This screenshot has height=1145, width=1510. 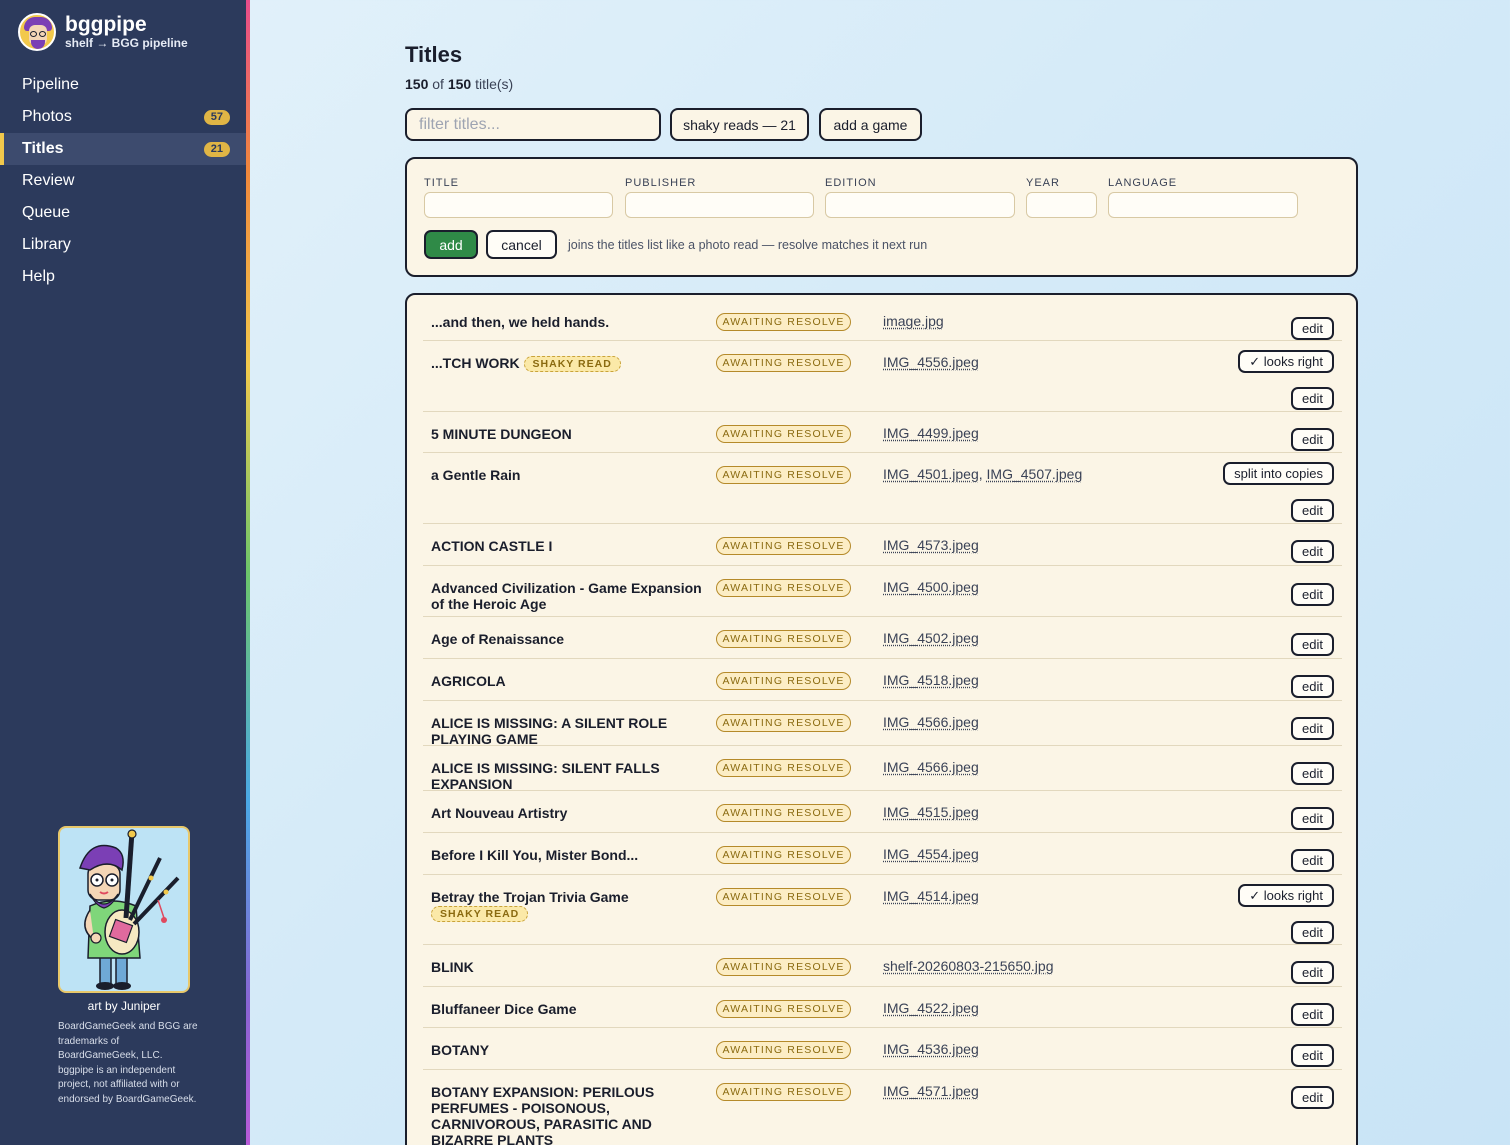 I want to click on add-button: add, so click(x=451, y=244).